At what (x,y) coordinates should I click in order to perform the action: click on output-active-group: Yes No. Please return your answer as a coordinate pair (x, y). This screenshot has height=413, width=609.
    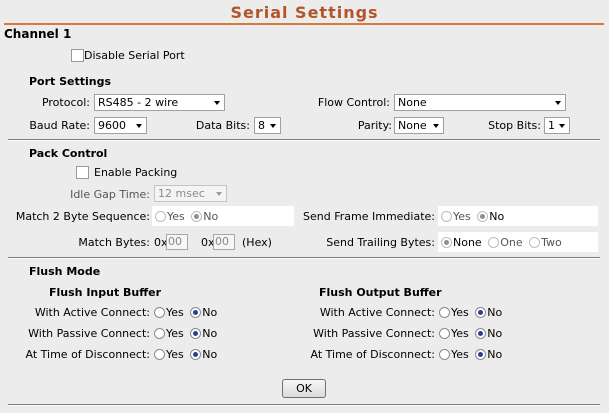
    Looking at the image, I should click on (470, 312).